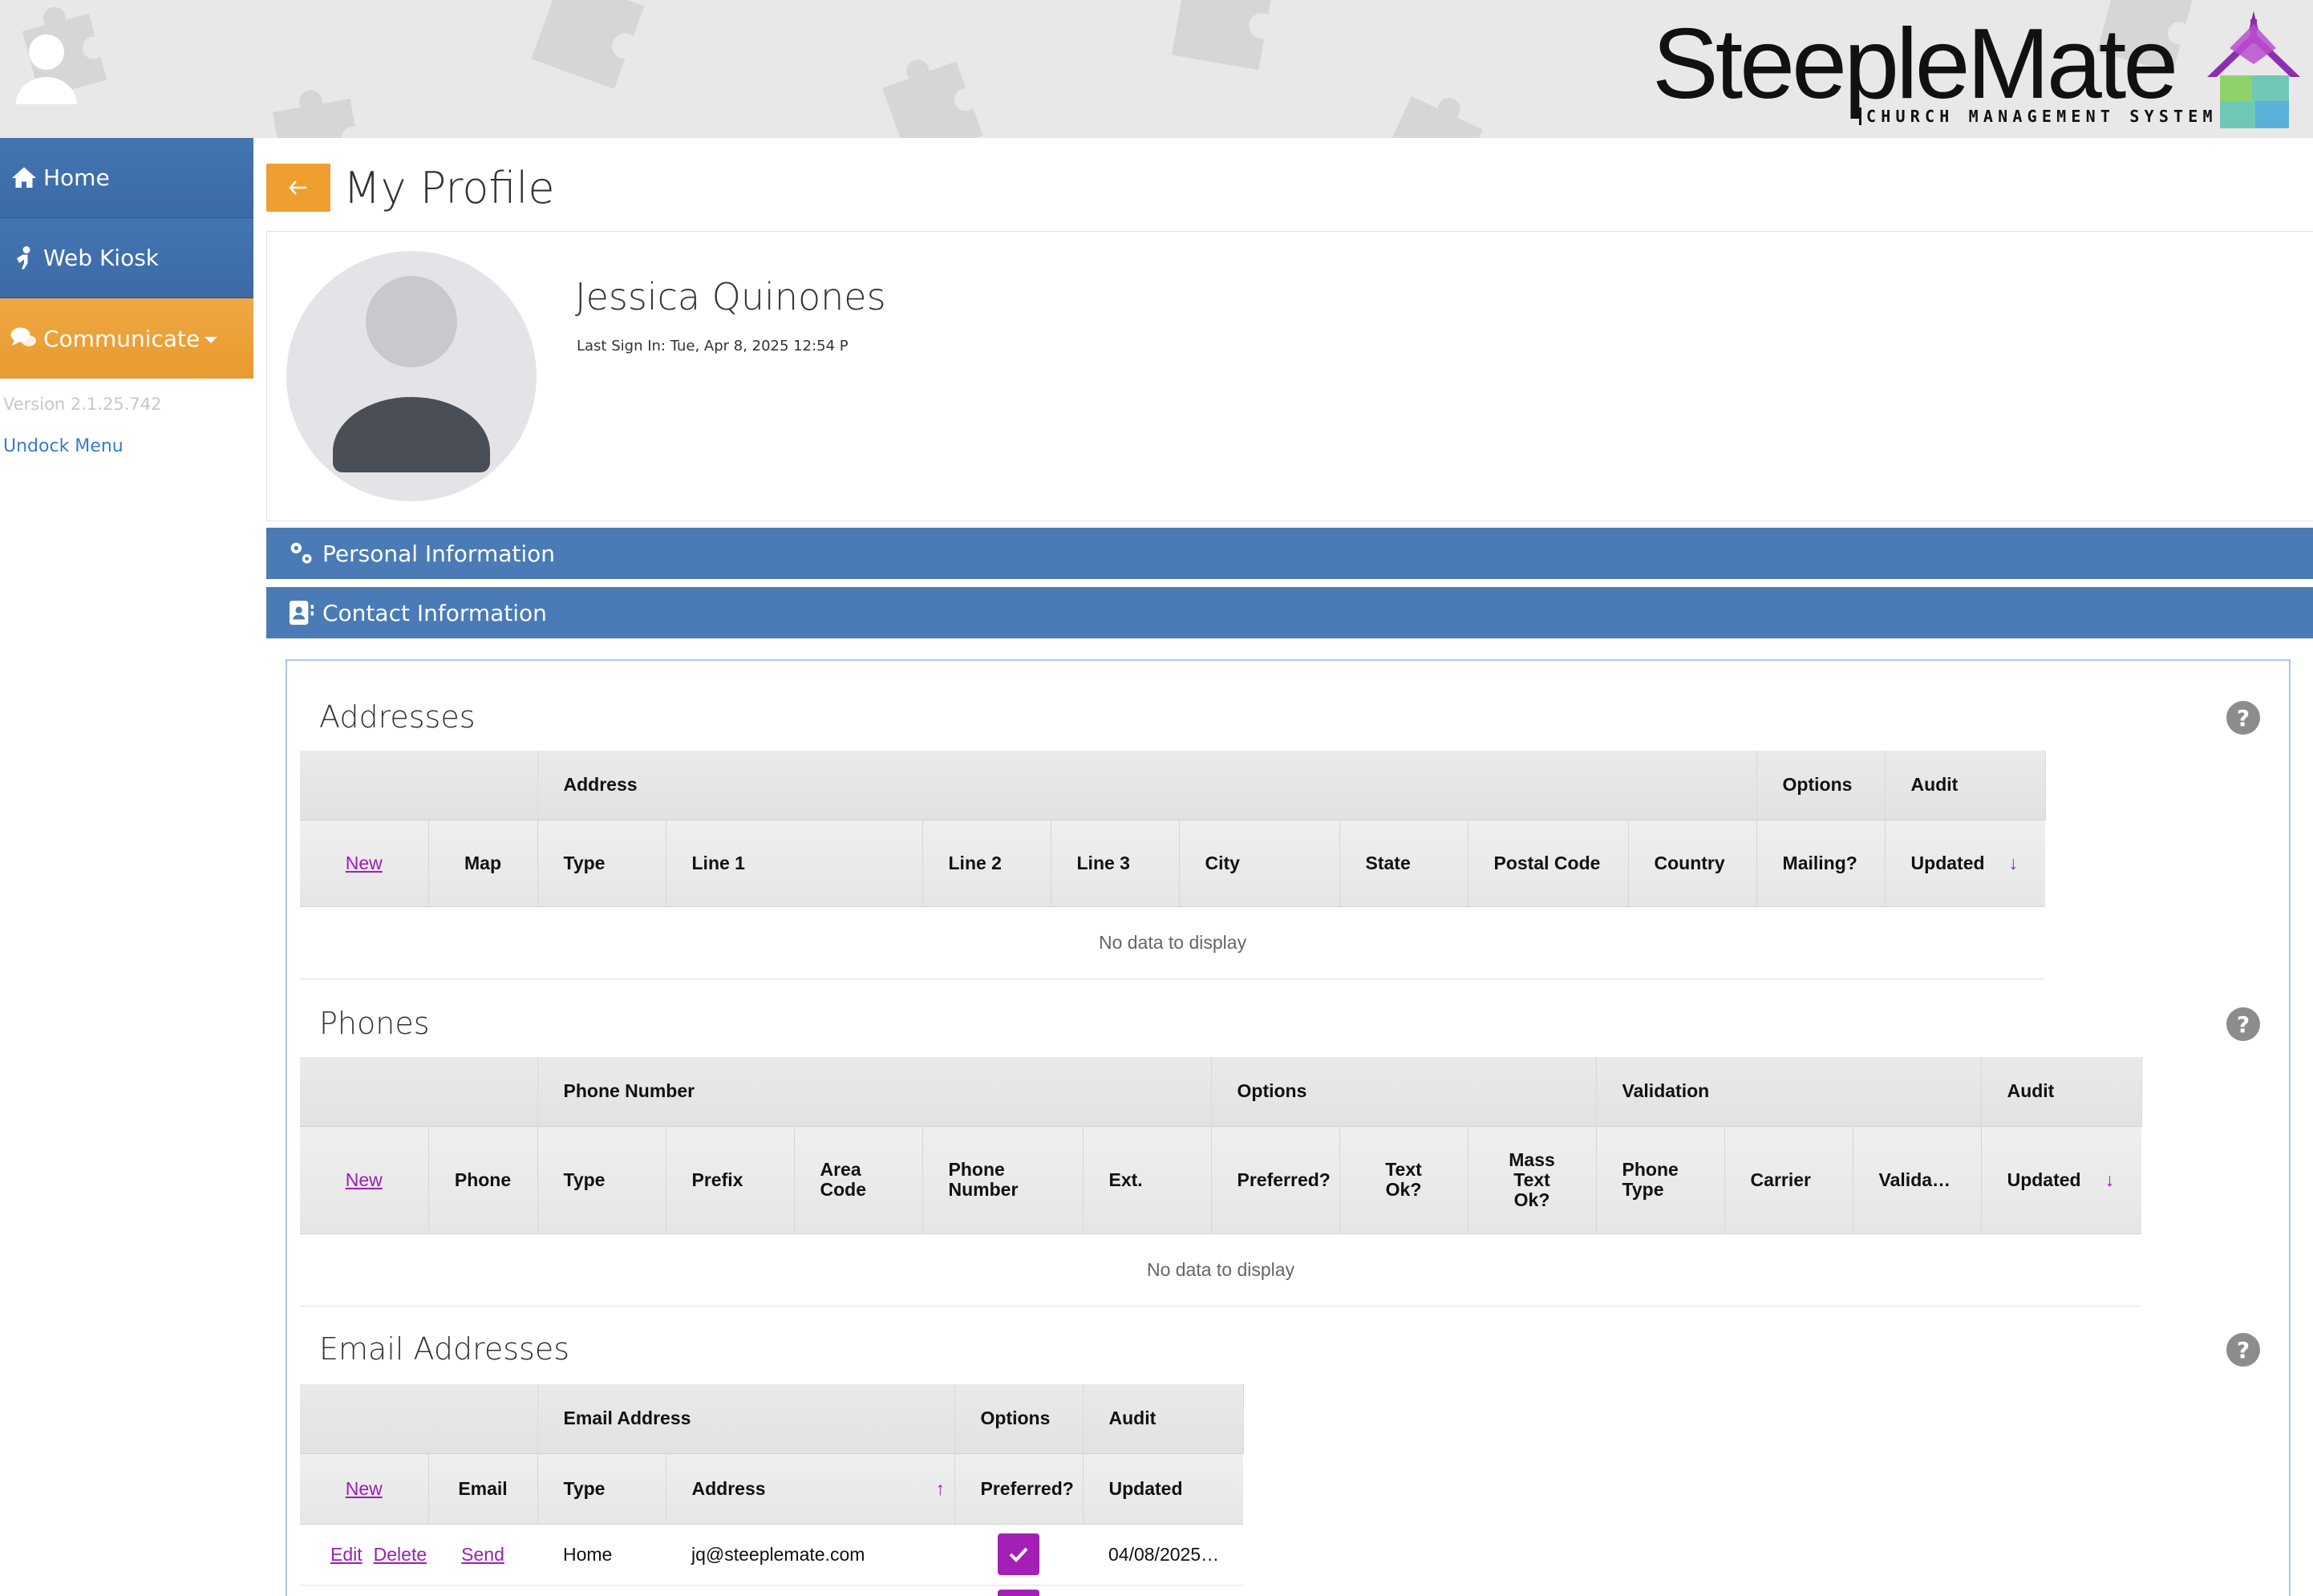 This screenshot has height=1596, width=2313. What do you see at coordinates (874, 1091) in the screenshot?
I see `band-phone-number: Phone Number` at bounding box center [874, 1091].